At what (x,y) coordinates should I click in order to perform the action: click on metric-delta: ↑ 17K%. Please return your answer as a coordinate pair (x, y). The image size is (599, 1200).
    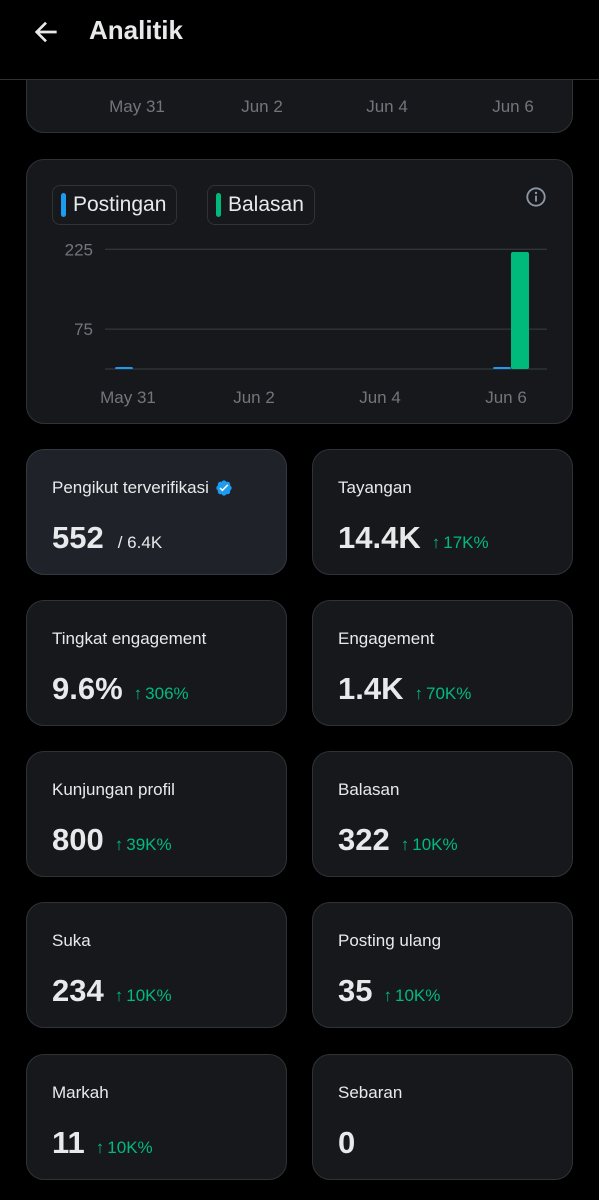
    Looking at the image, I should click on (460, 543).